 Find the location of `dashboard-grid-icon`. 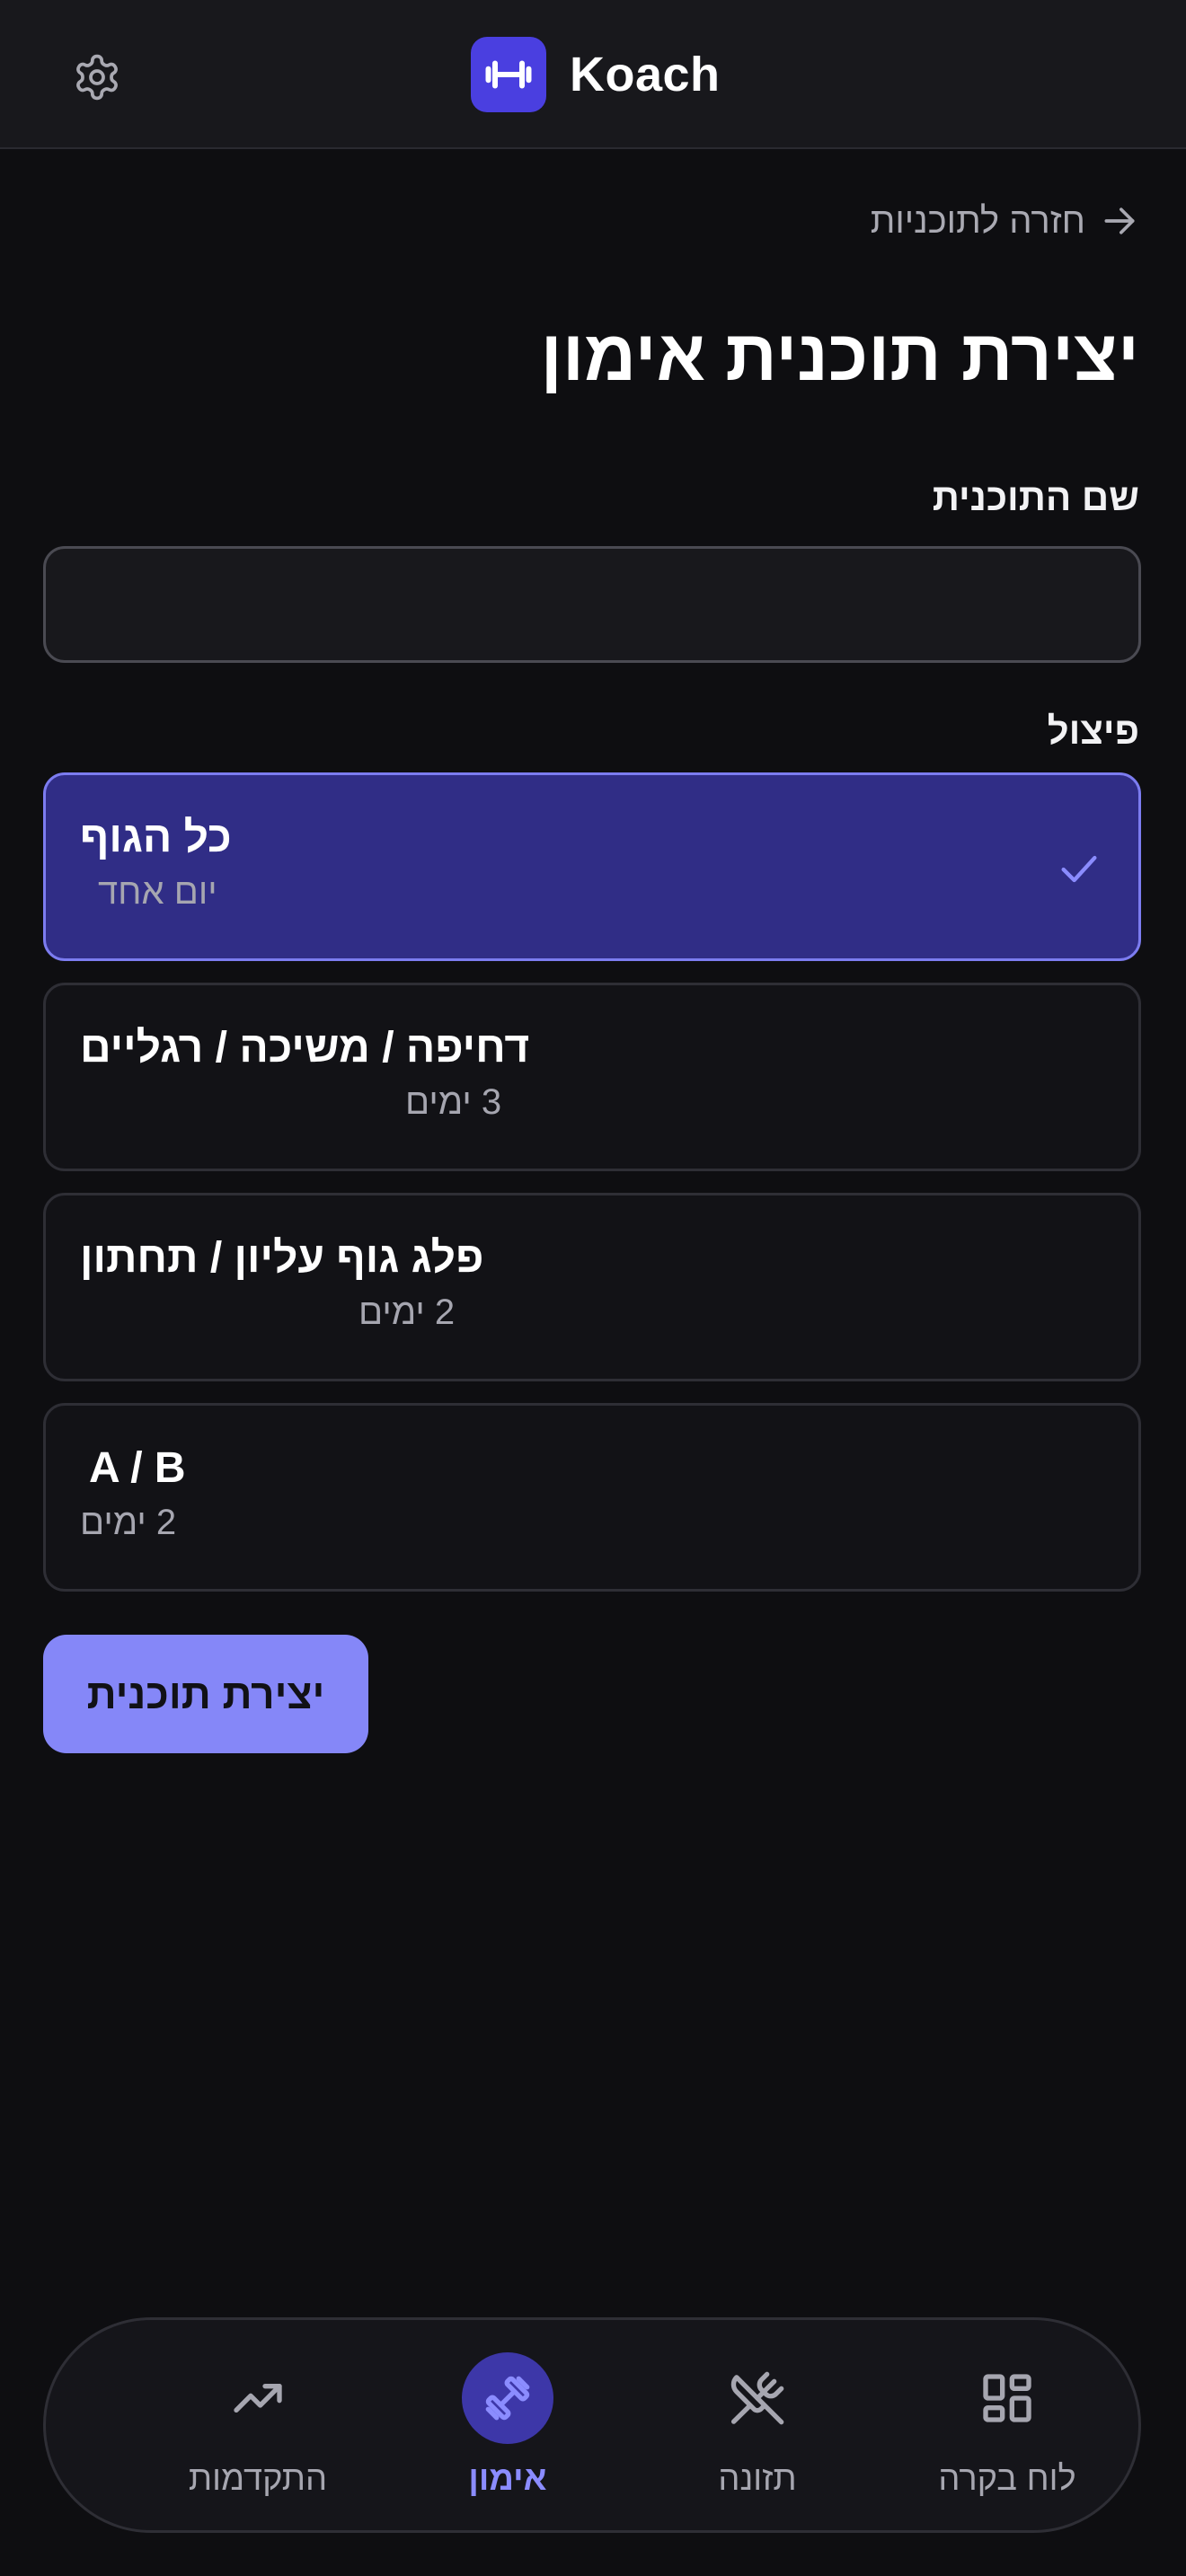

dashboard-grid-icon is located at coordinates (1007, 2398).